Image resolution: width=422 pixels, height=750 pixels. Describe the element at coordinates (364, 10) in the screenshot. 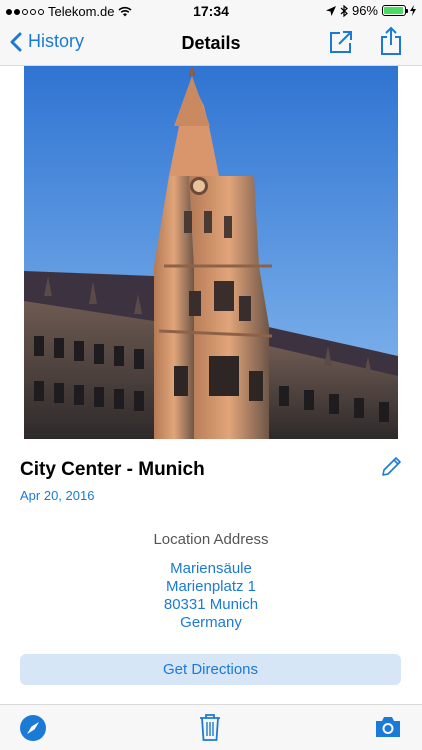

I see `battery-percent: 96%` at that location.